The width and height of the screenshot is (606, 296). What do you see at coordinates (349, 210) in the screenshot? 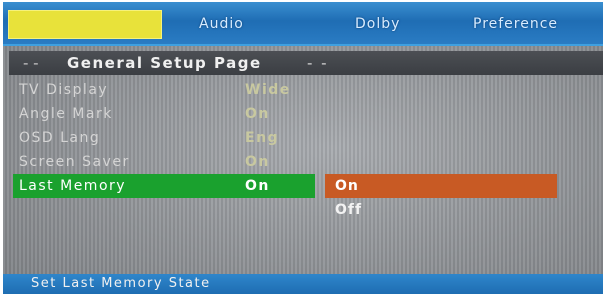
I see `option-label: Off` at bounding box center [349, 210].